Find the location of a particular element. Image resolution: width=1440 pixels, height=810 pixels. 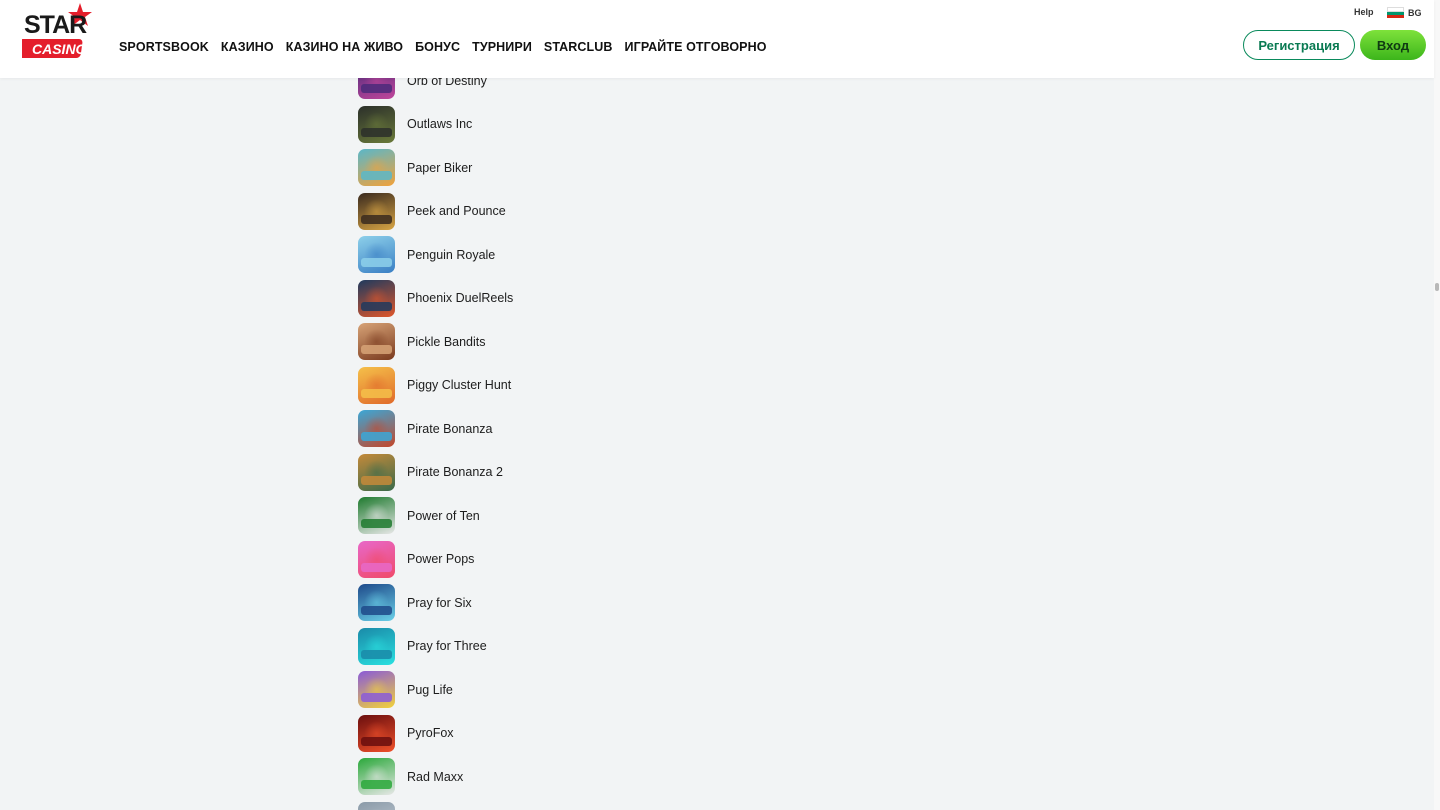

game-title: Pickle Bandits is located at coordinates (446, 342).